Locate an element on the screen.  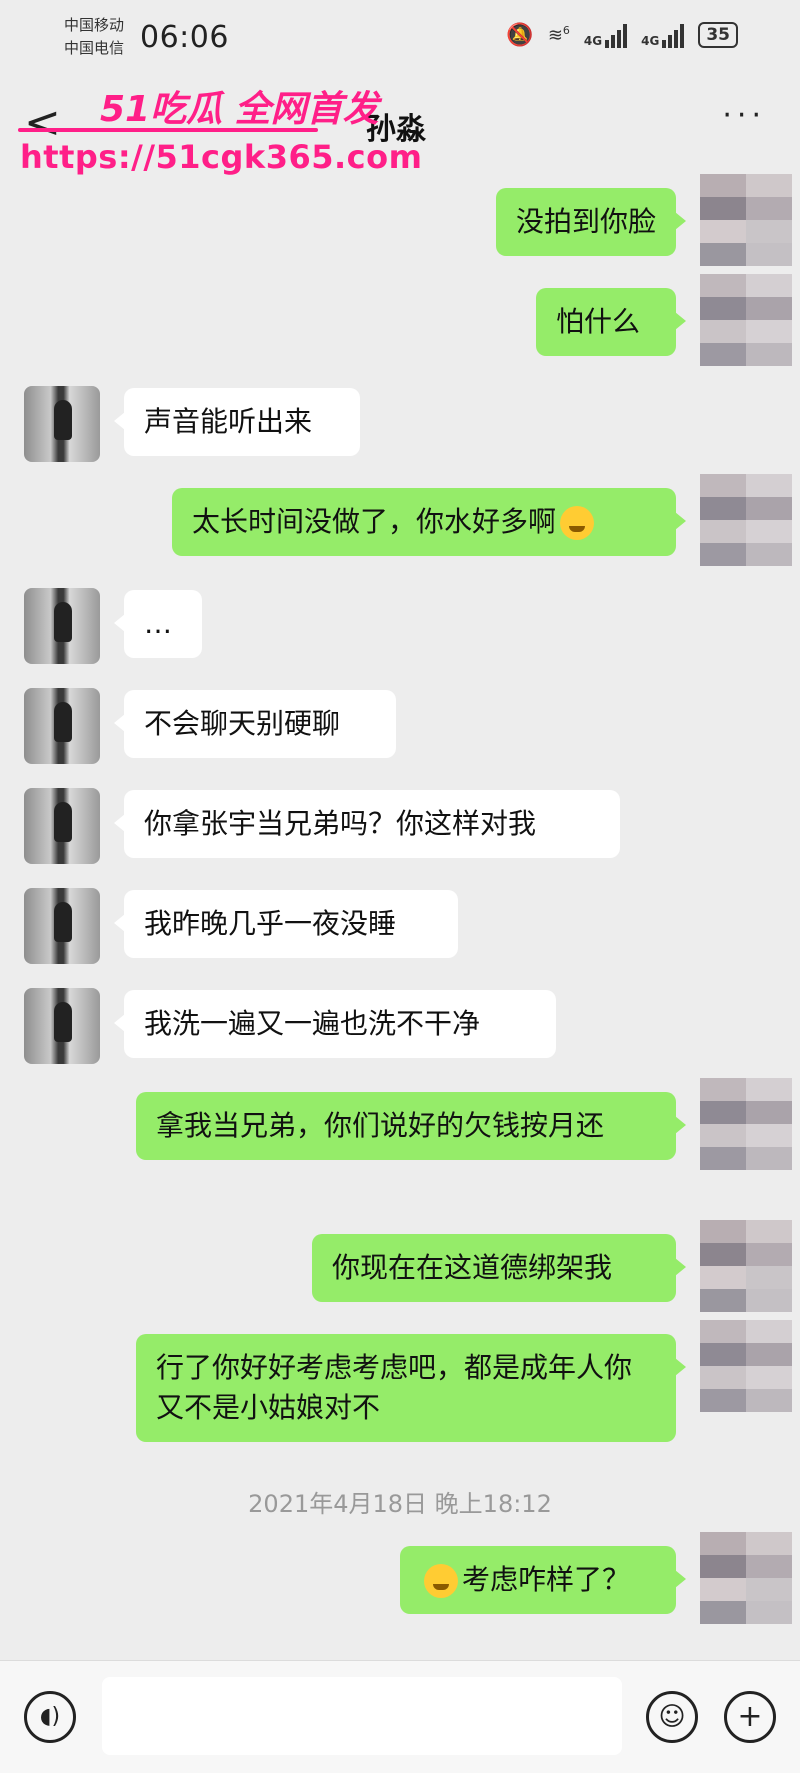
message-text: 不会聊天别硬聊 is located at coordinates (242, 723).